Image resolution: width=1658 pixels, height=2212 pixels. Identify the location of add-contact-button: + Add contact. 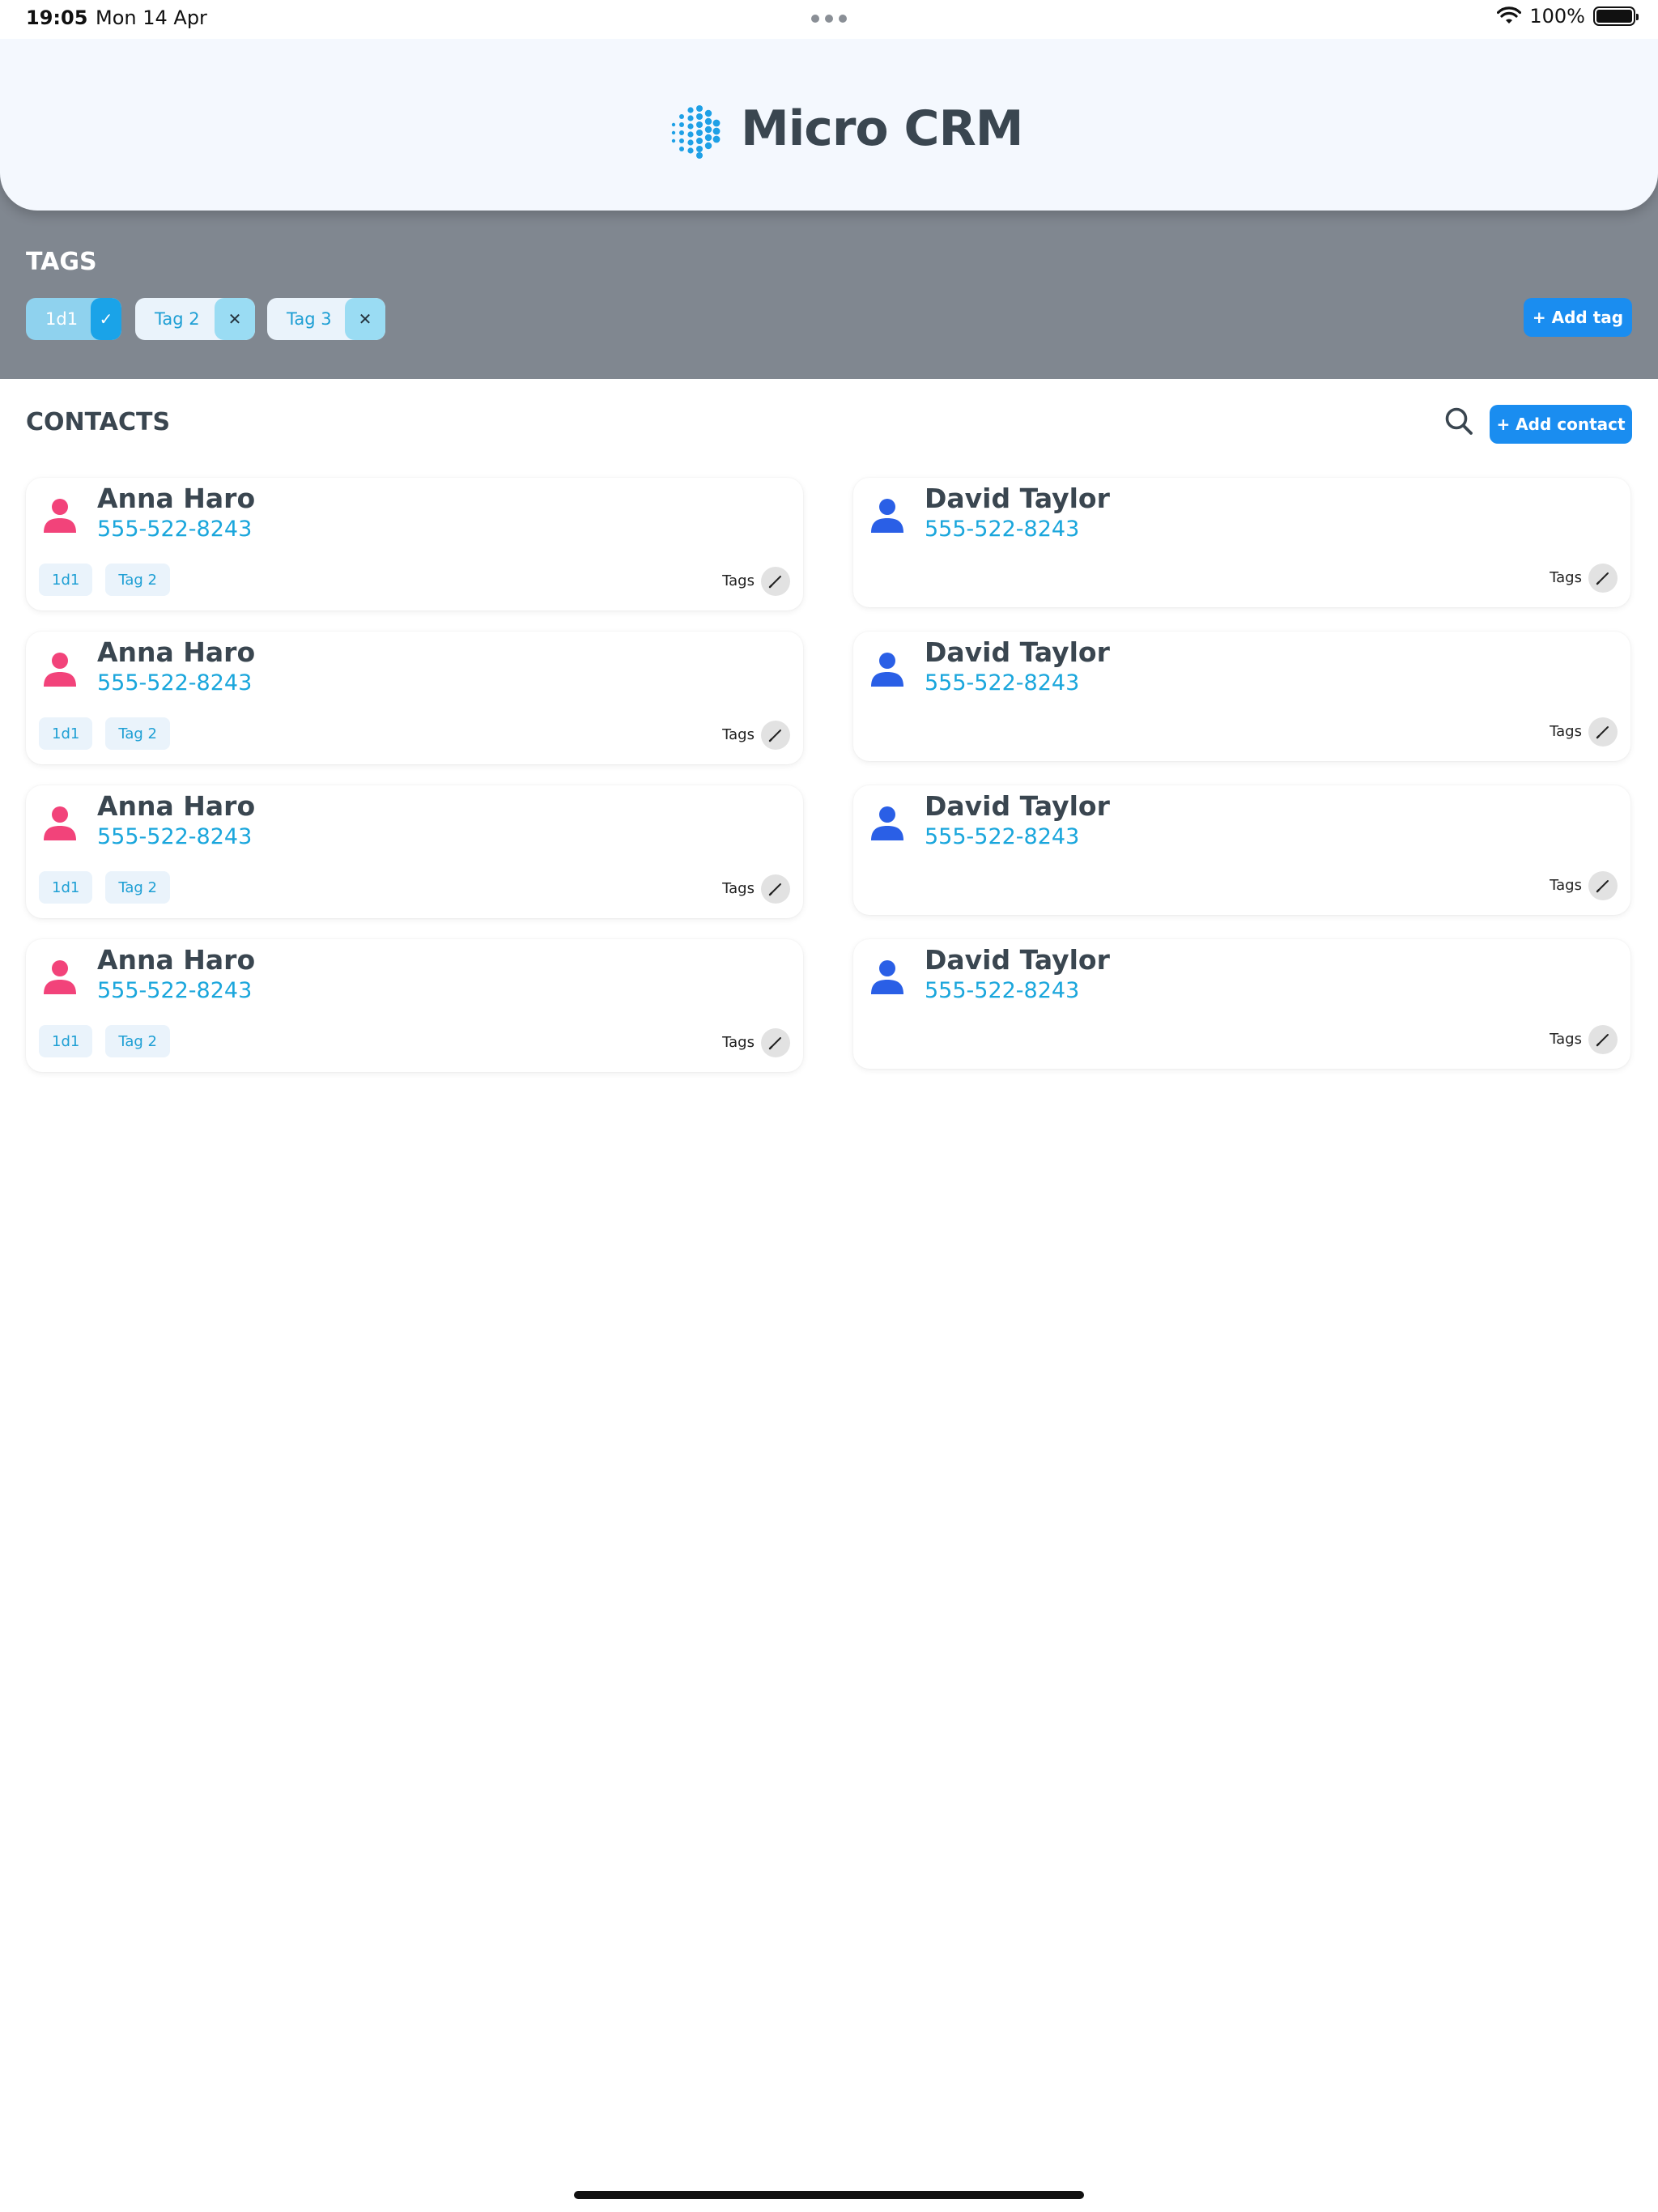
(1561, 425).